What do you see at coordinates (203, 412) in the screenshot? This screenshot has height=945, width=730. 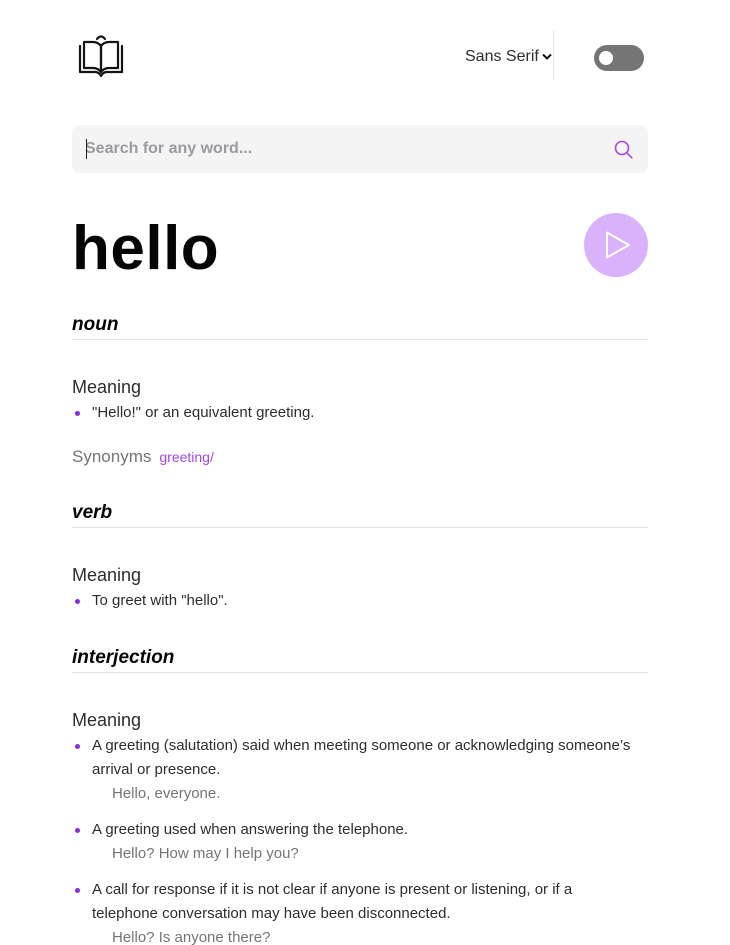 I see `definition-text: "Hello!" or an equivalent greeting.` at bounding box center [203, 412].